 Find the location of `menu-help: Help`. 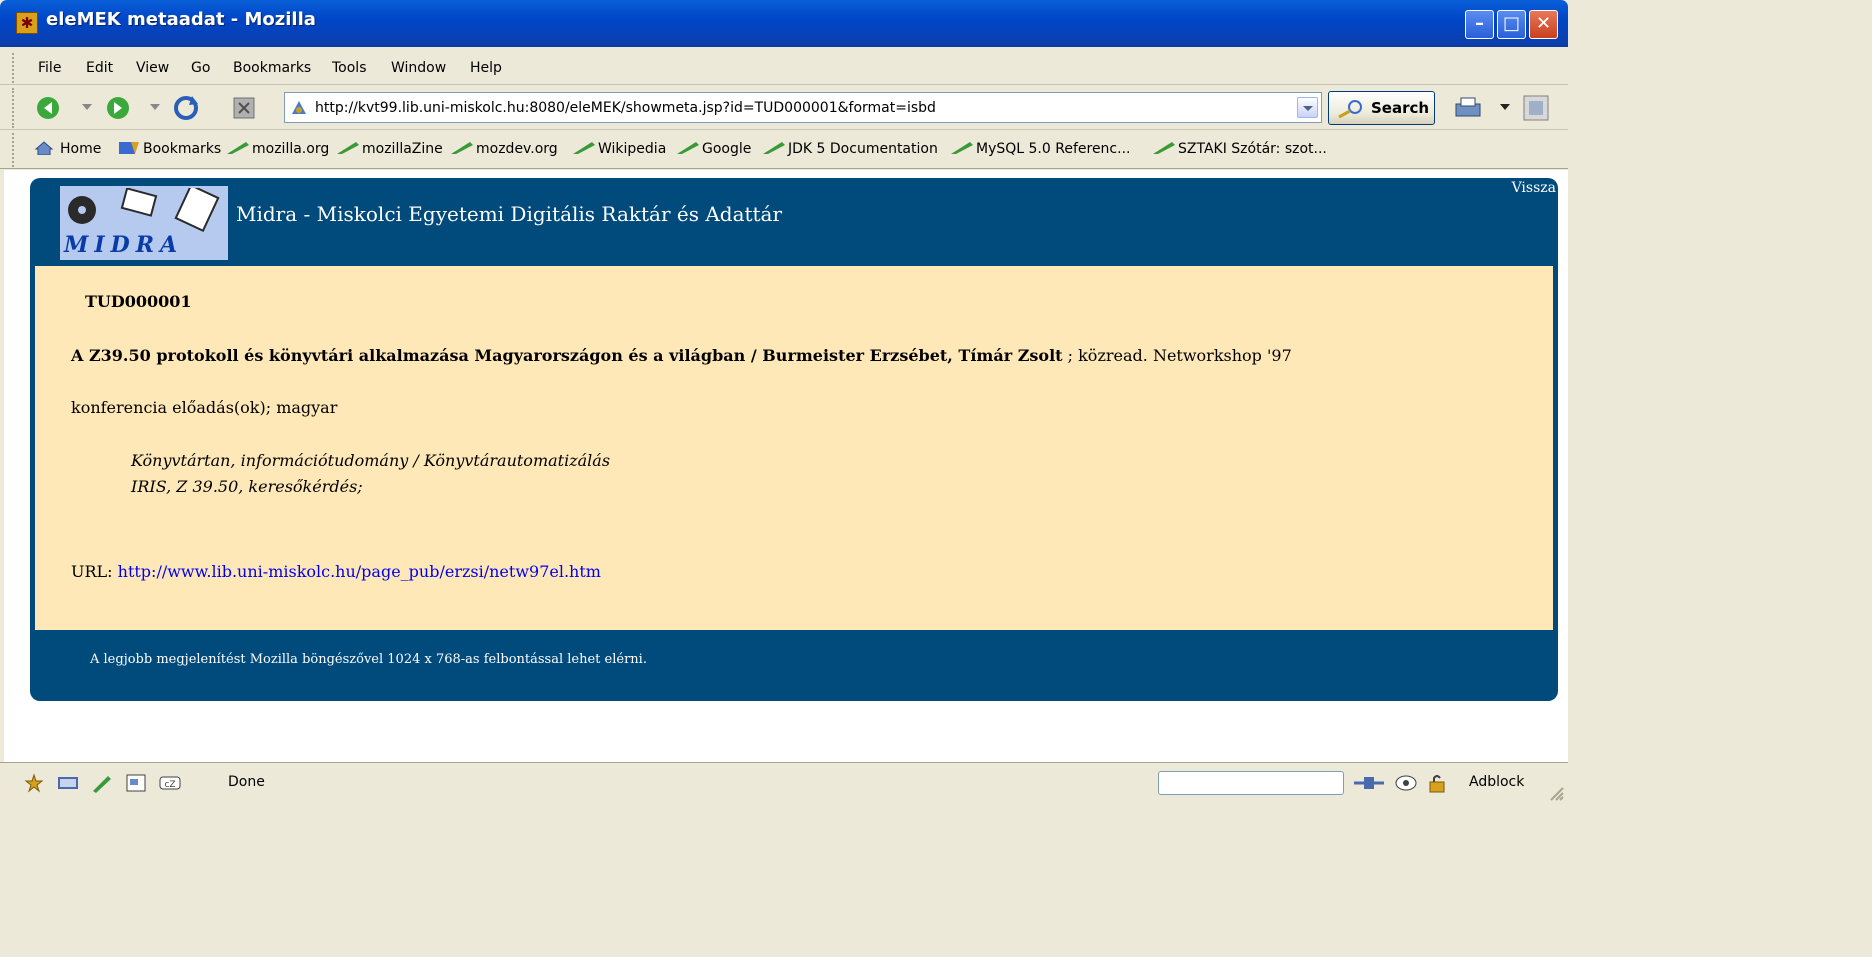

menu-help: Help is located at coordinates (486, 68).